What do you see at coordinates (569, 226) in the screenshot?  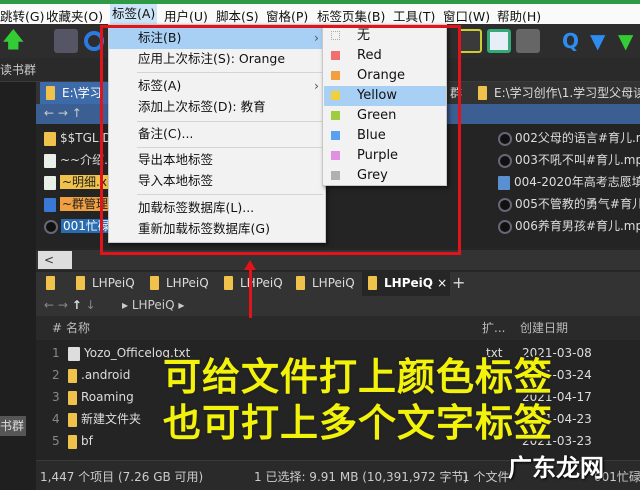 I see `list-item: 006养育男孩#育儿.mp3` at bounding box center [569, 226].